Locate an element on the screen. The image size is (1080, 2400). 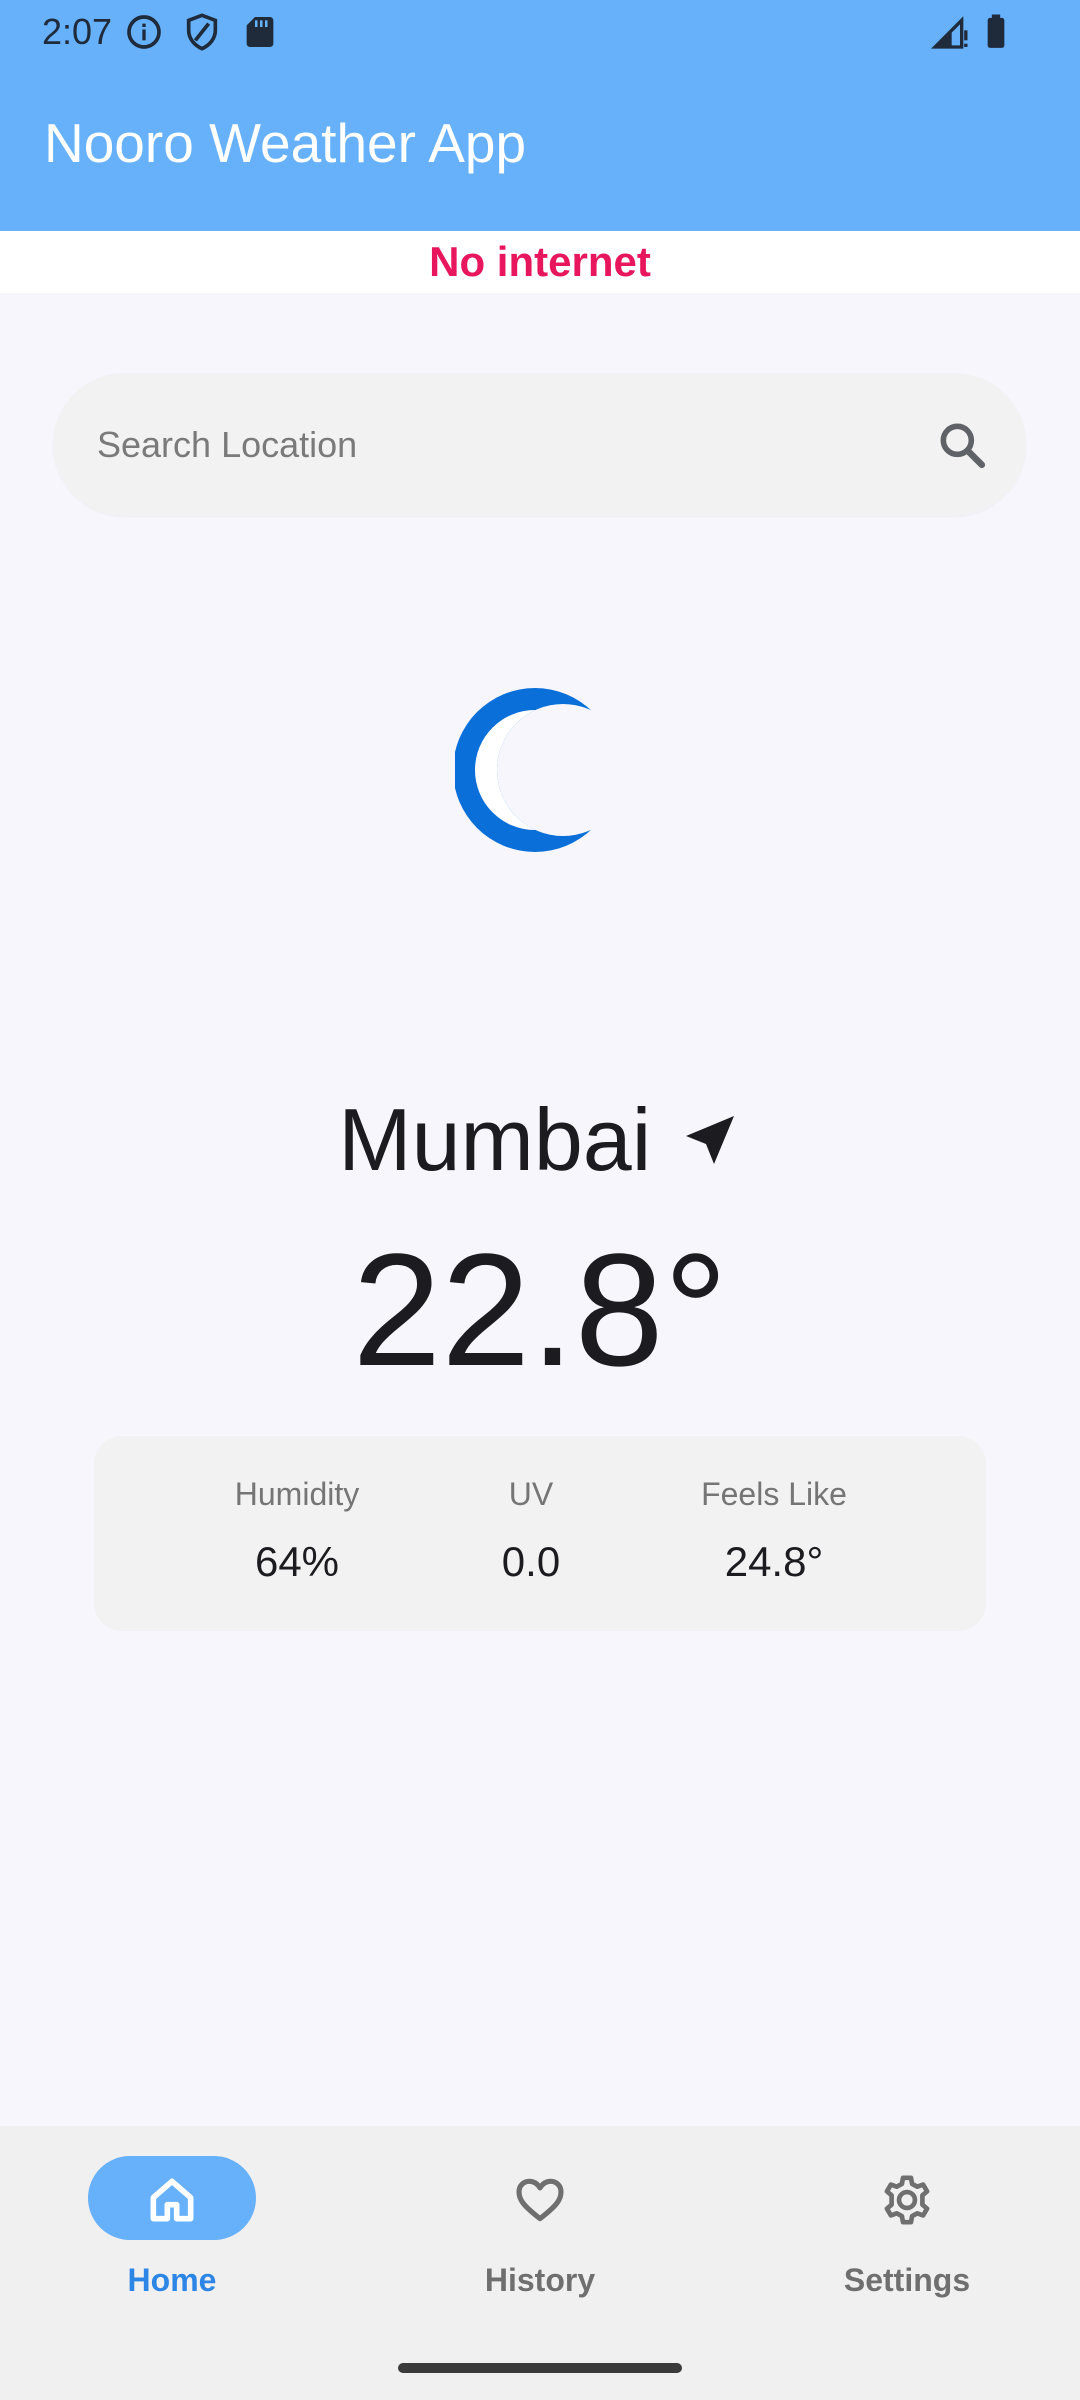
stat-value: 64% is located at coordinates (297, 1561).